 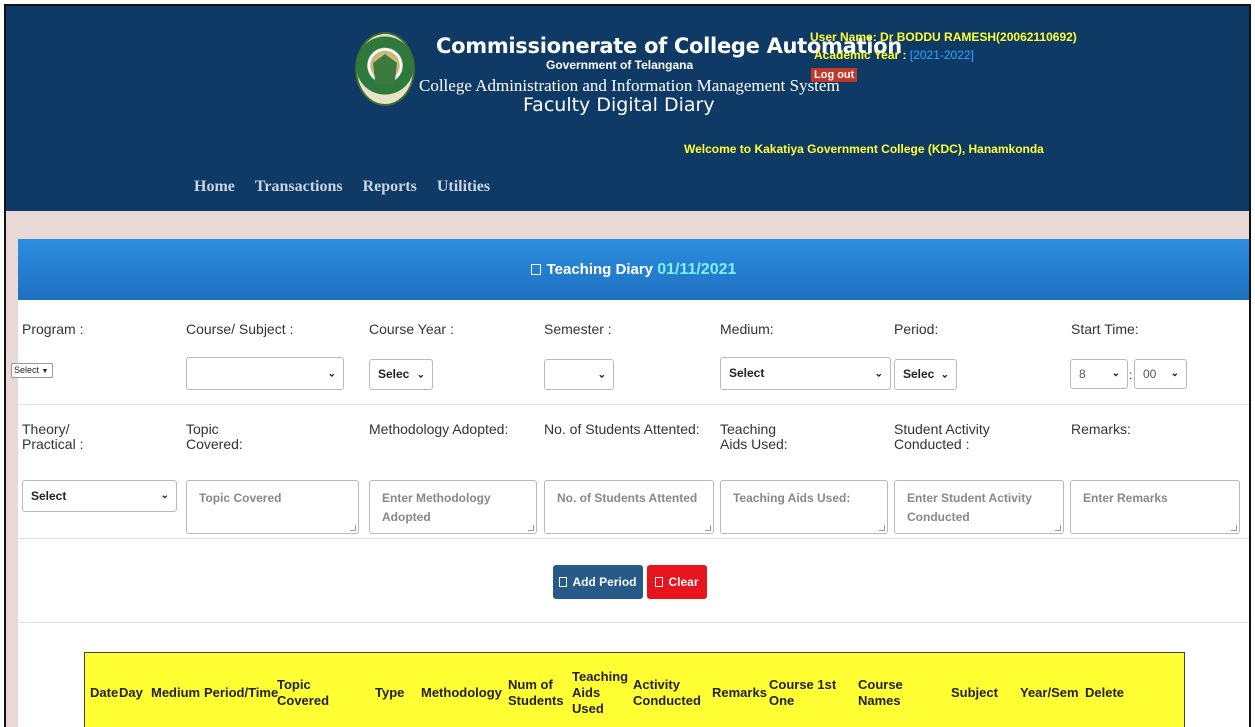 What do you see at coordinates (1105, 692) in the screenshot?
I see `col-delete: Delete` at bounding box center [1105, 692].